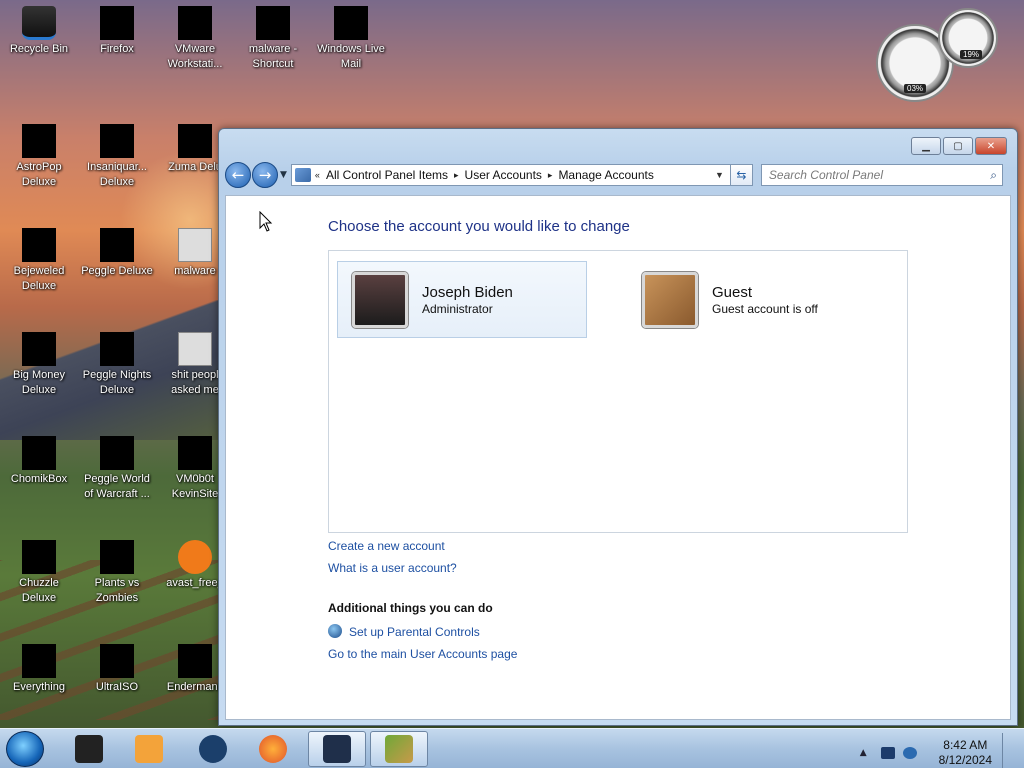 The width and height of the screenshot is (1024, 768). I want to click on desktop-icon-malware-shortcut: malware - Shortcut, so click(273, 37).